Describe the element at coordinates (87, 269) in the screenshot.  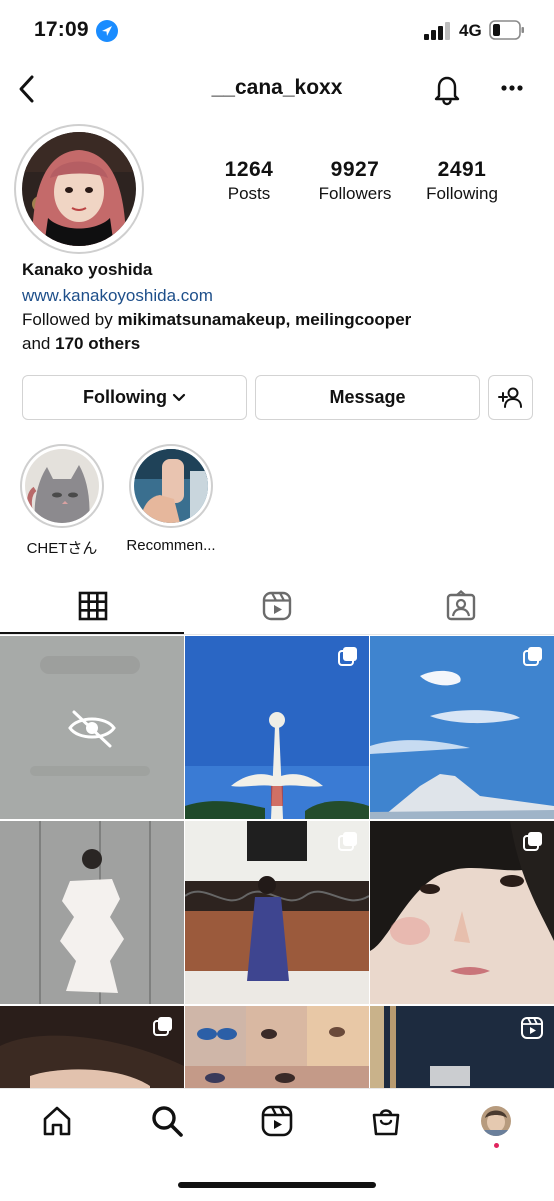
I see `profile-full-name: Kanako yoshida` at that location.